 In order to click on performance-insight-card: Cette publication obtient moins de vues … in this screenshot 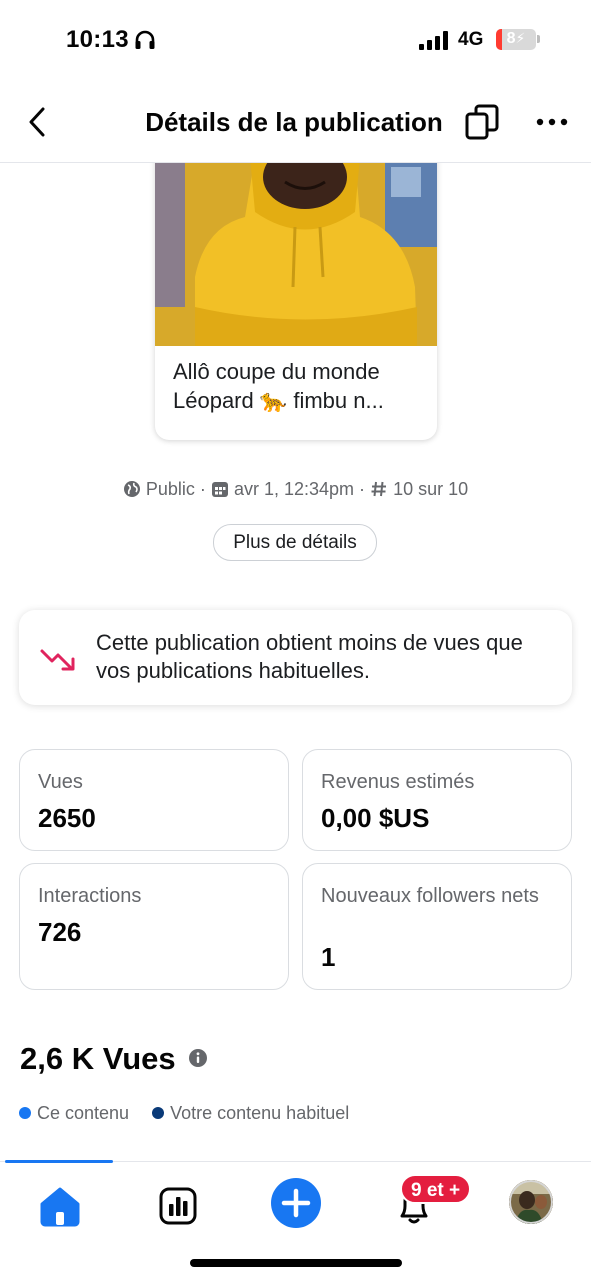, I will do `click(295, 657)`.